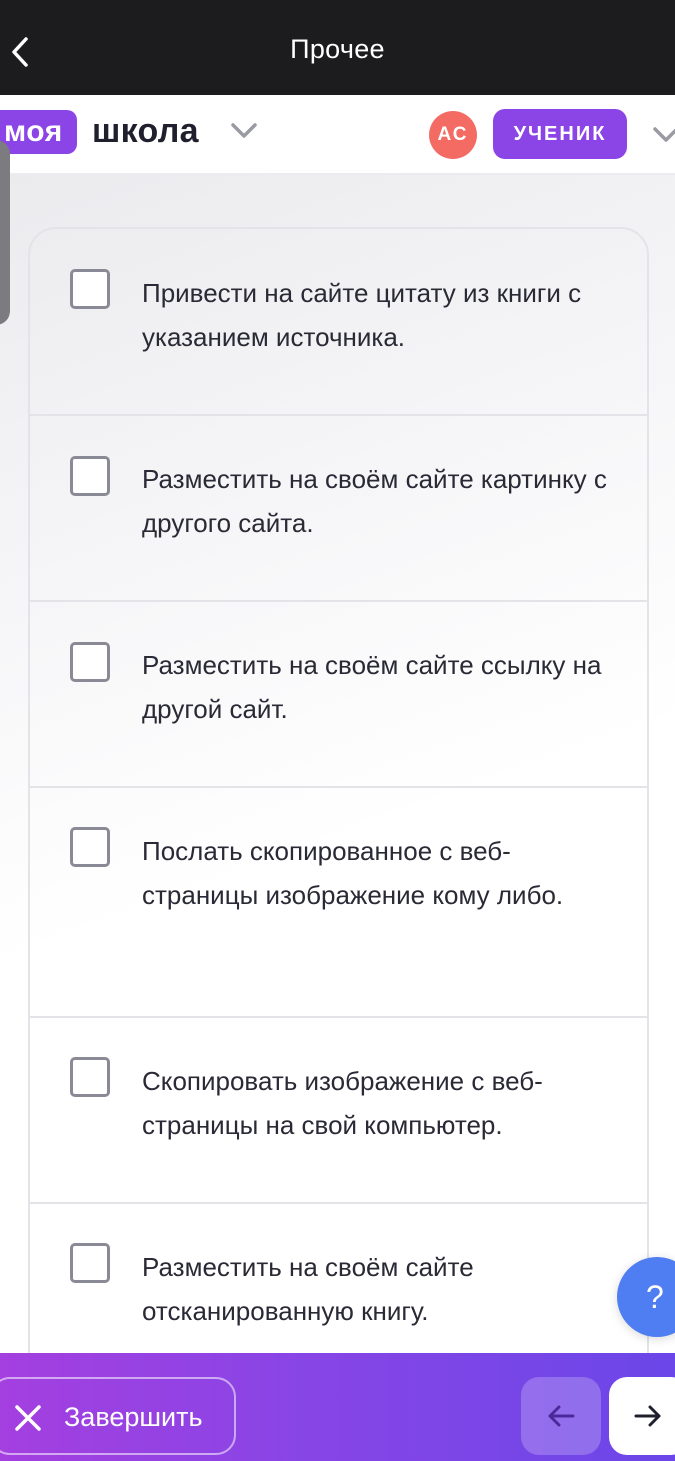  What do you see at coordinates (647, 1416) in the screenshot?
I see `arrow-right-icon` at bounding box center [647, 1416].